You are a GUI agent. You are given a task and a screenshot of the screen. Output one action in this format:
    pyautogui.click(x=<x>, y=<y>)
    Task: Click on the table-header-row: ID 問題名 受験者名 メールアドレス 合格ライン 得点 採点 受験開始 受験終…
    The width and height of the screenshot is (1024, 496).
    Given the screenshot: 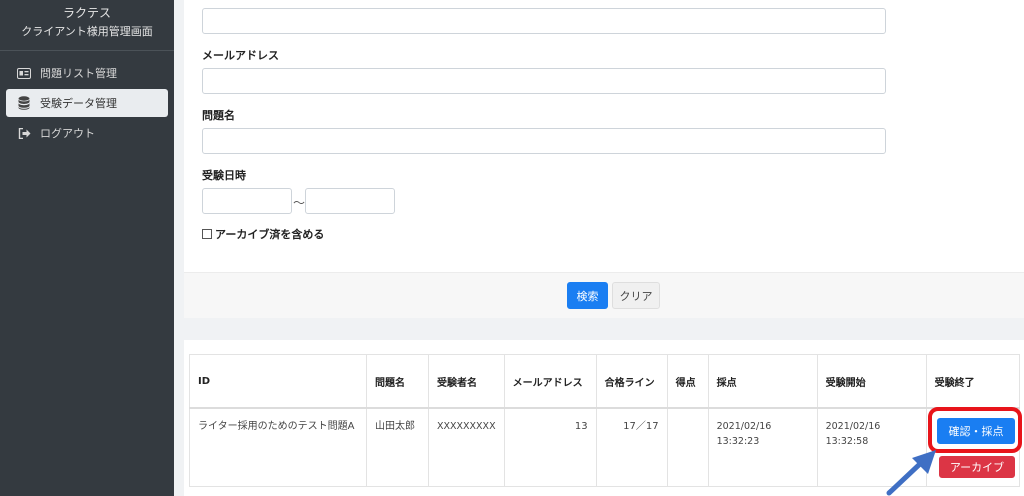 What is the action you would take?
    pyautogui.click(x=604, y=381)
    